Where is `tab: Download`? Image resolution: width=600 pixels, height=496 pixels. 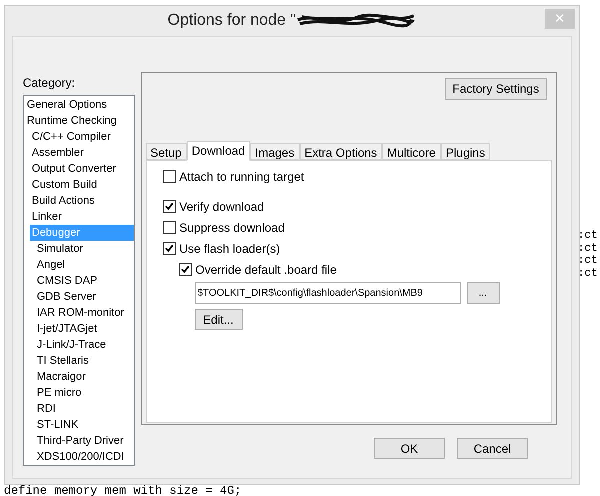 tab: Download is located at coordinates (218, 151).